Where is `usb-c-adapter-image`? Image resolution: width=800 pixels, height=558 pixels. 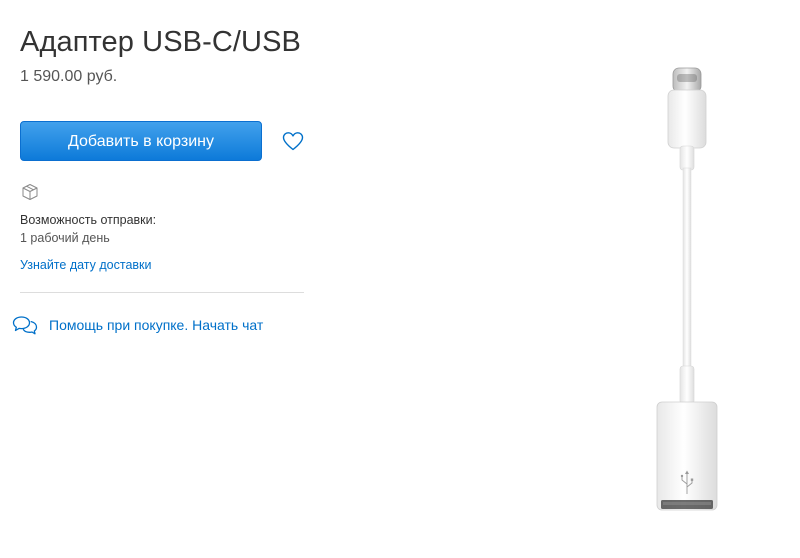
usb-c-adapter-image is located at coordinates (687, 289).